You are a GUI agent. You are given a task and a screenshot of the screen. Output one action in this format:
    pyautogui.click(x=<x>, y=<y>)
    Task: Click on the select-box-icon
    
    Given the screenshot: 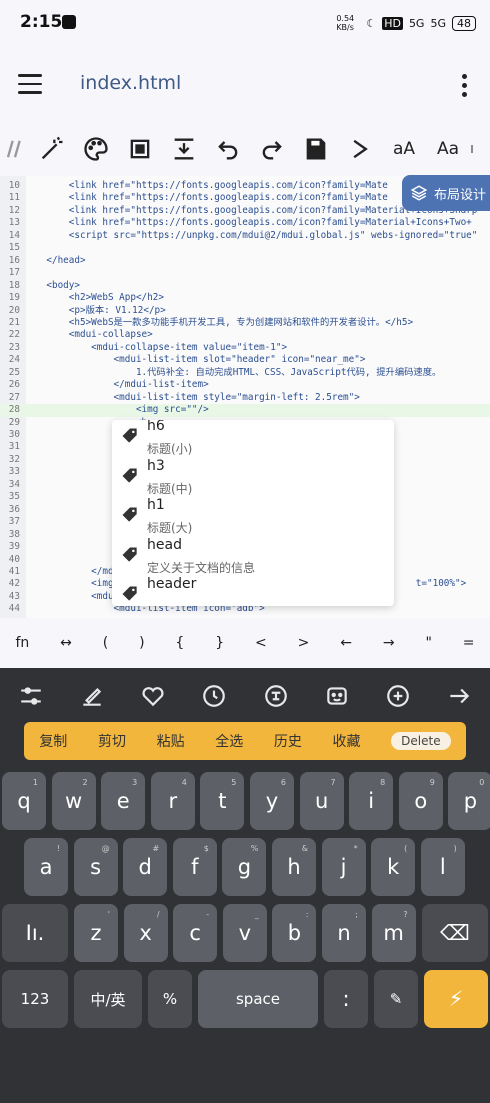 What is the action you would take?
    pyautogui.click(x=140, y=149)
    